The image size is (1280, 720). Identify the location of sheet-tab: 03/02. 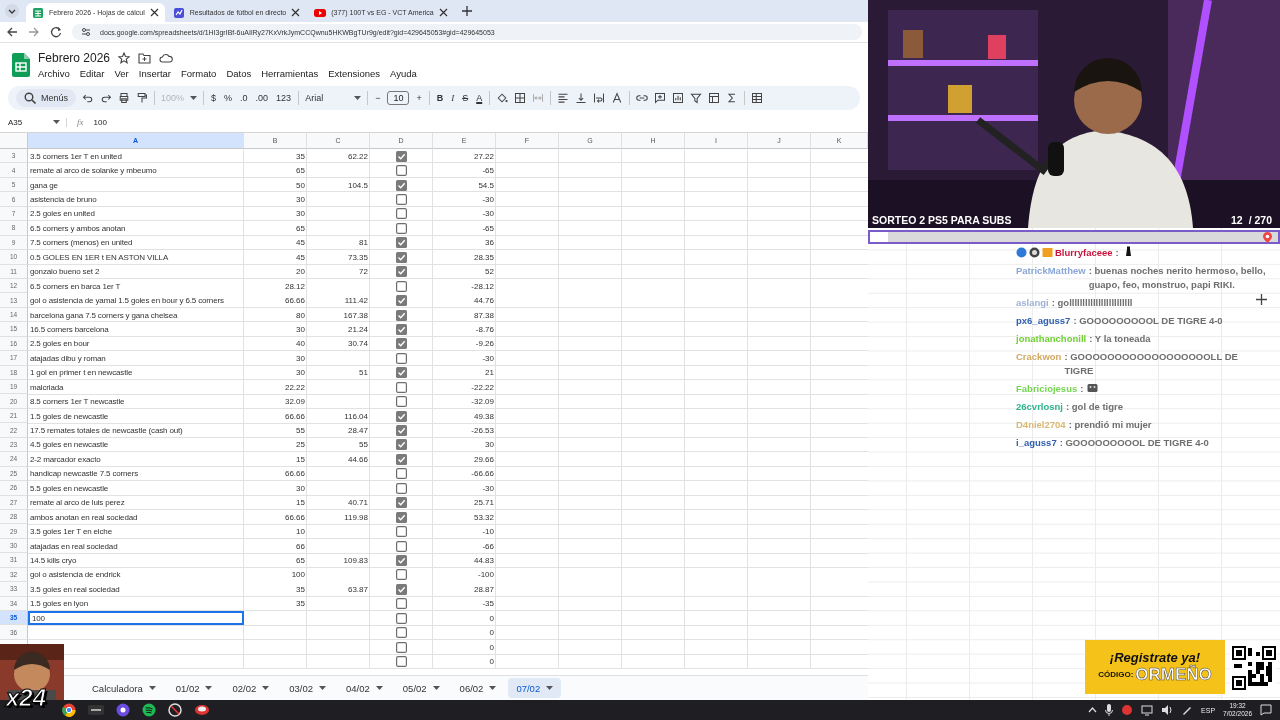
(308, 688).